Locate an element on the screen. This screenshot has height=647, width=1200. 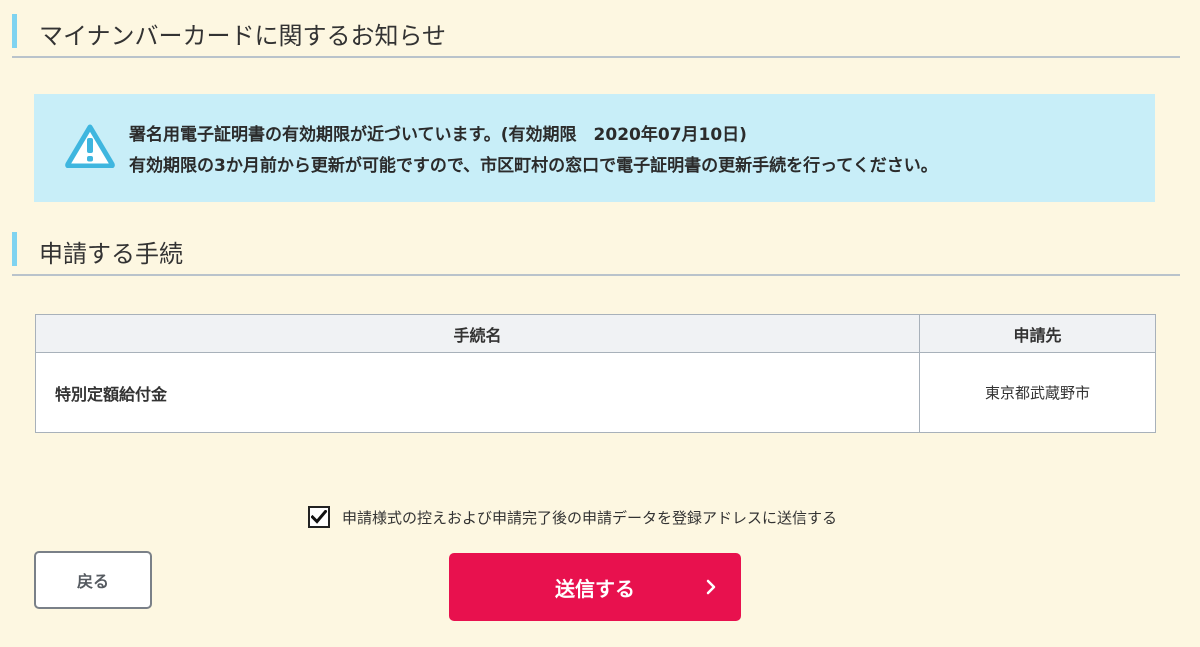
notice-section-heading: マイナンバーカードに関するお知らせ is located at coordinates (596, 34).